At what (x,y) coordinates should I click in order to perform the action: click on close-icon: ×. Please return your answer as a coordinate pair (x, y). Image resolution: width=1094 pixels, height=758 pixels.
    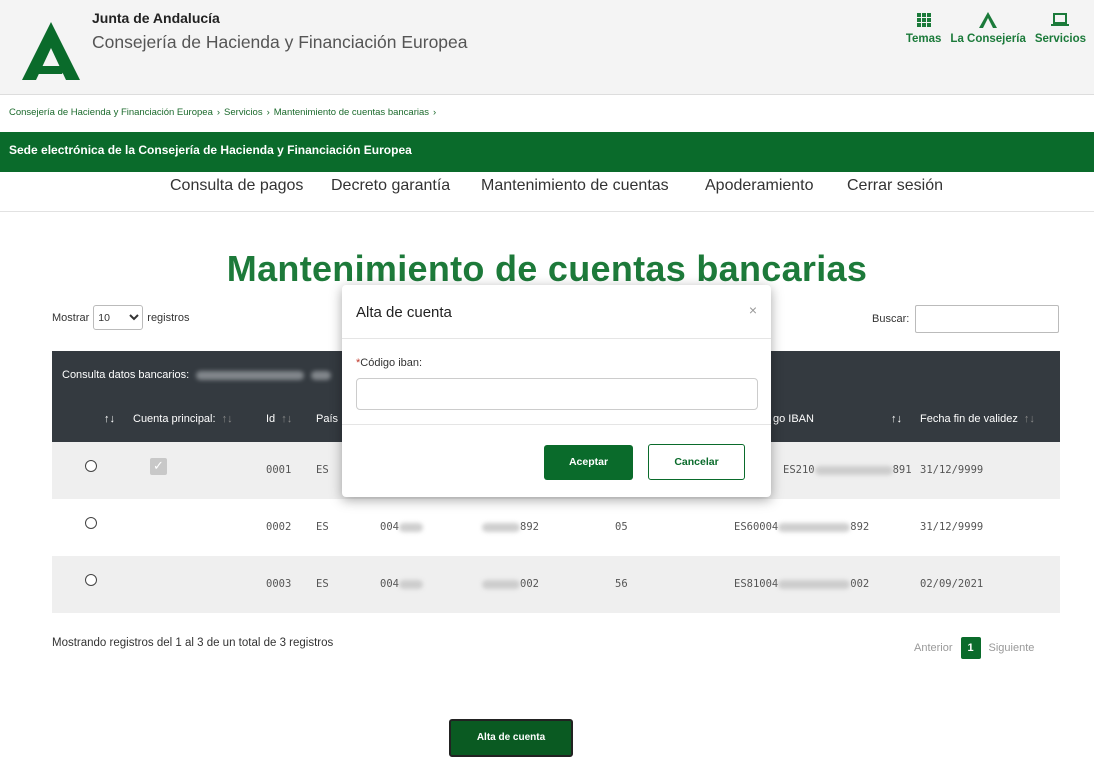
    Looking at the image, I should click on (753, 310).